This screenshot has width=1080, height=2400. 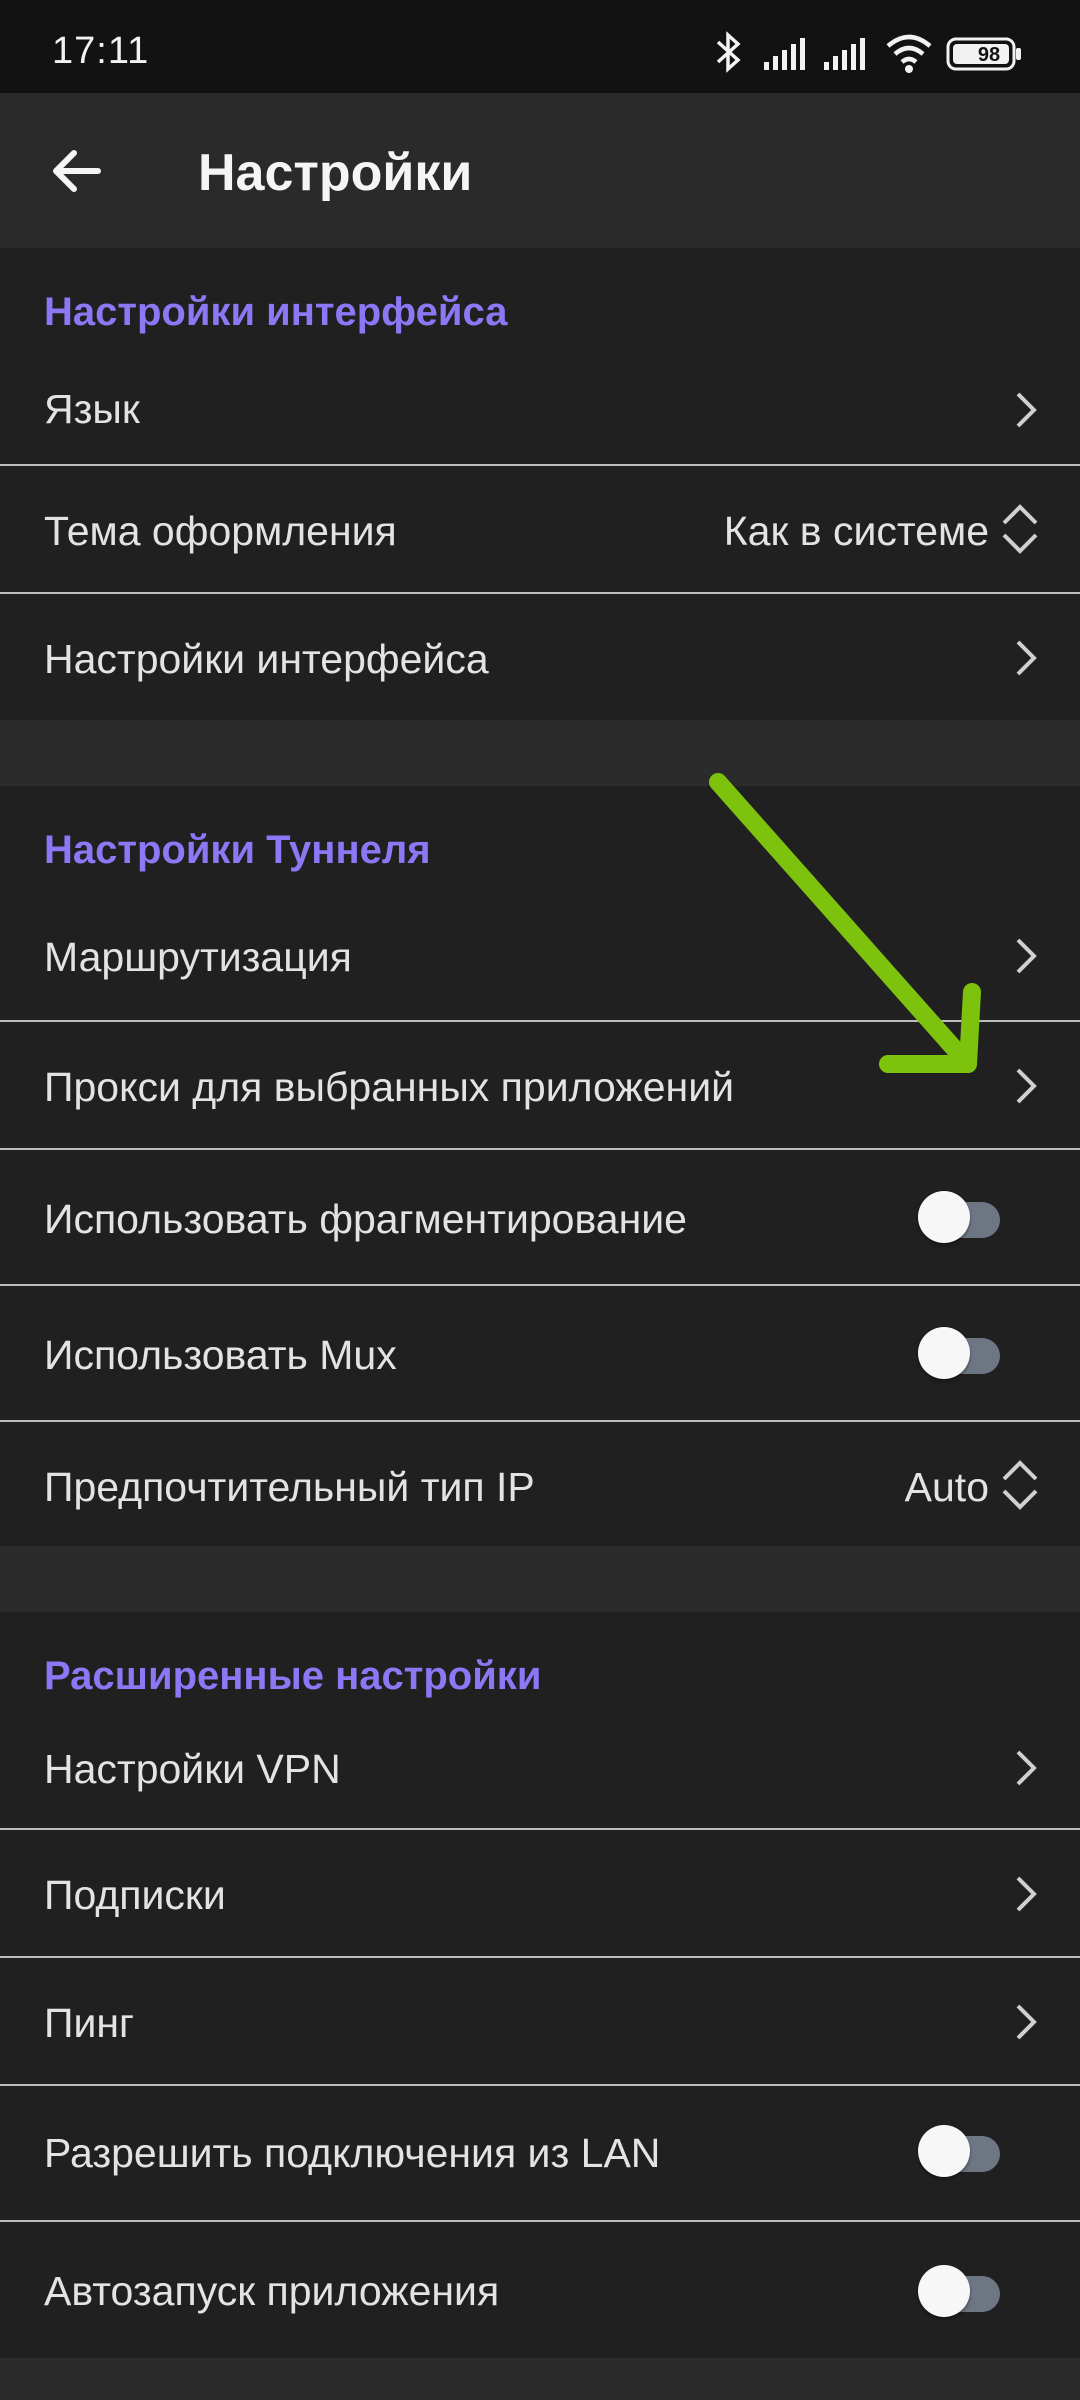 What do you see at coordinates (266, 659) in the screenshot?
I see `item-label: Настройки интерфейса` at bounding box center [266, 659].